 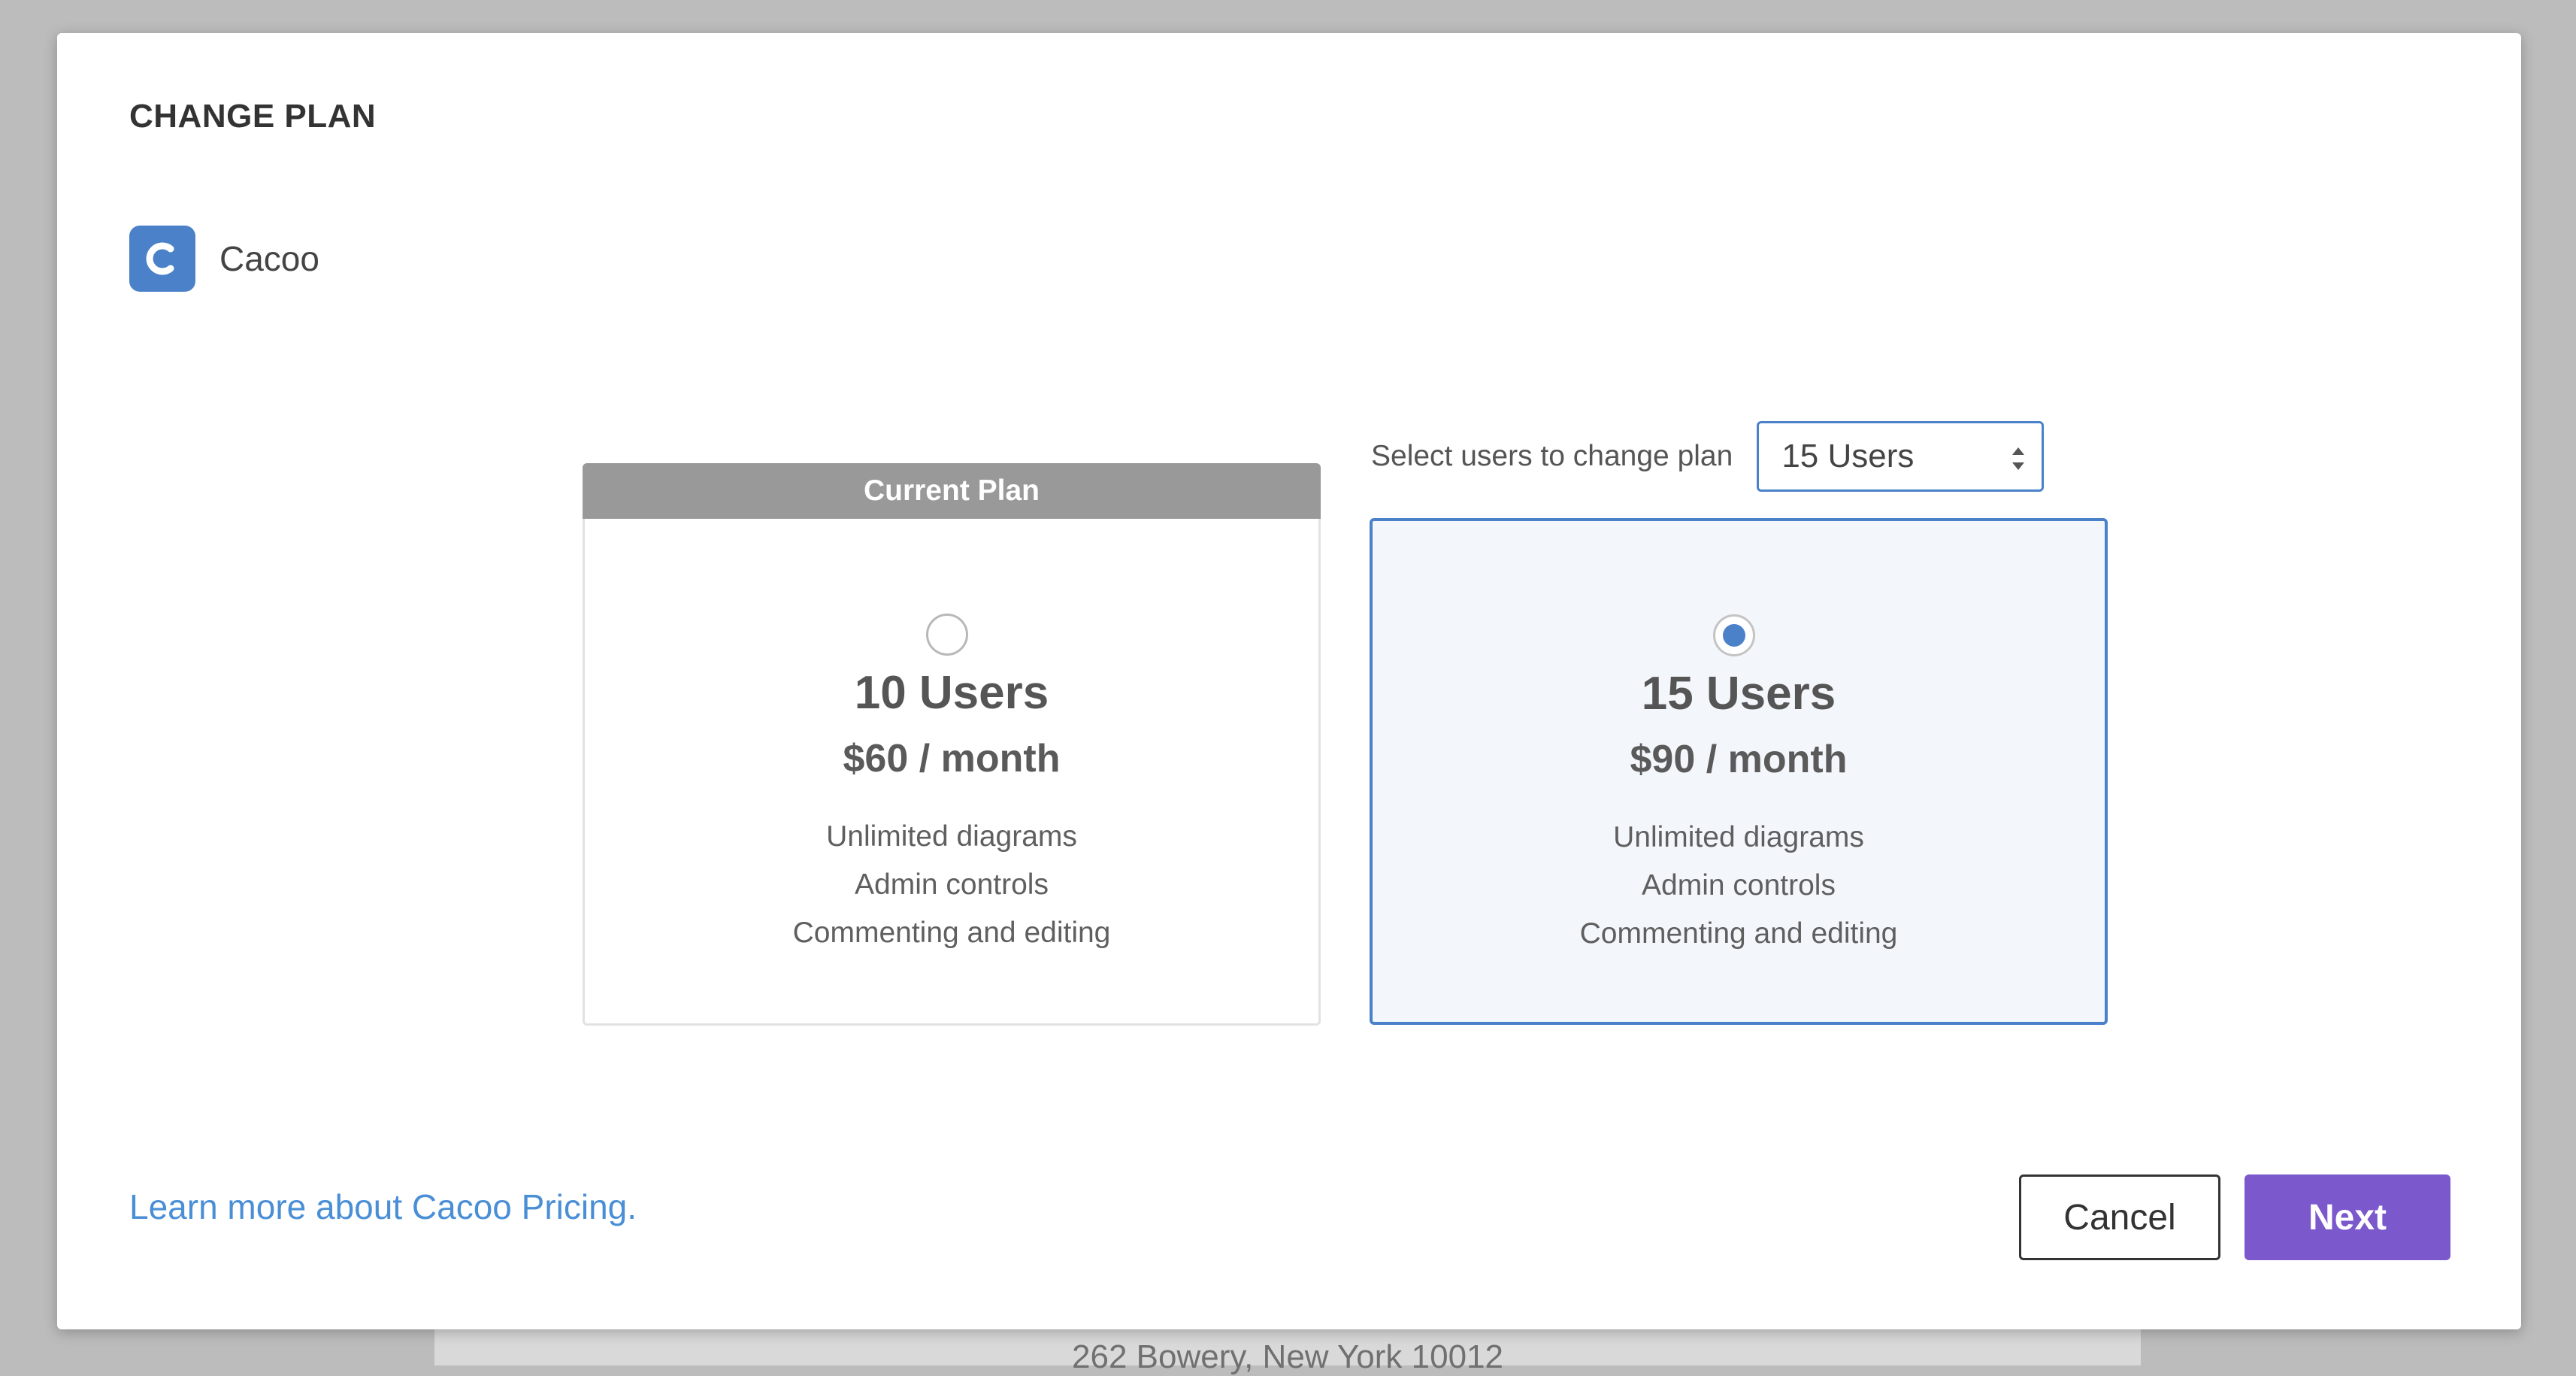 I want to click on radio-selected-dot, so click(x=1734, y=636).